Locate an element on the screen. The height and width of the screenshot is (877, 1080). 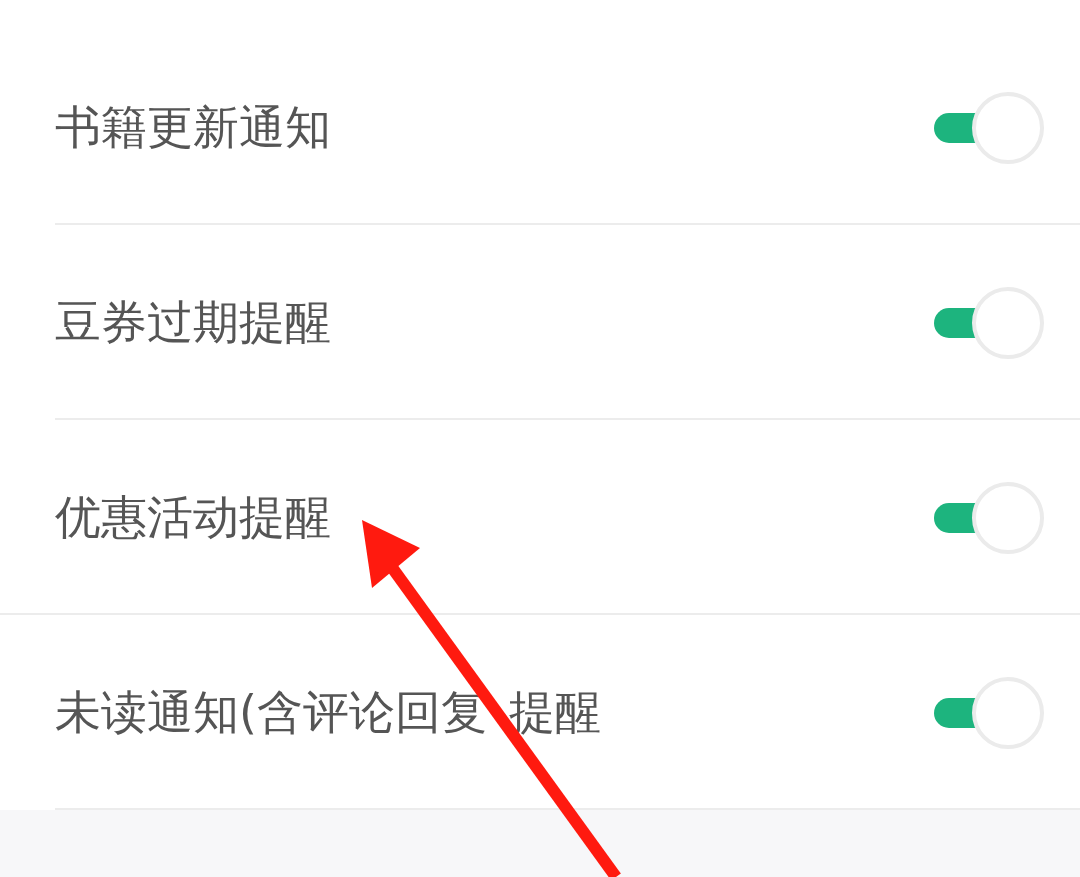
setting-label: 未读通知(含评论回复 is located at coordinates (271, 712).